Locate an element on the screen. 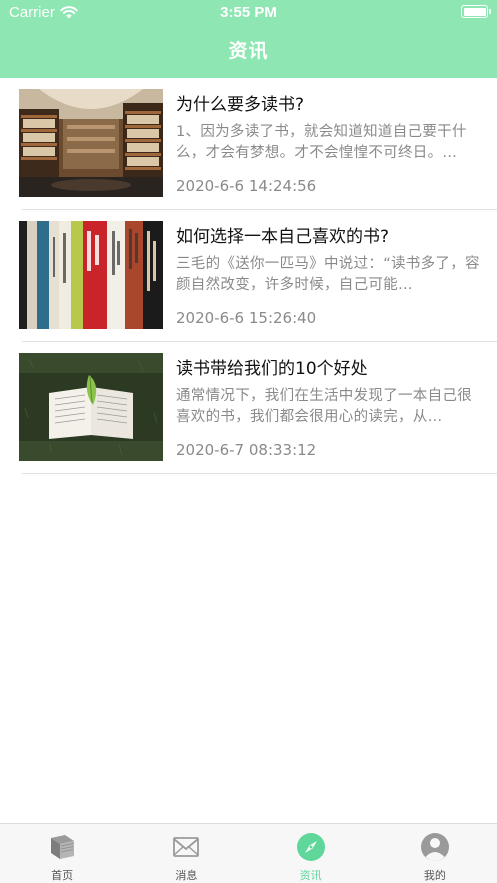 The image size is (497, 883). tab-label: 资讯 is located at coordinates (310, 875).